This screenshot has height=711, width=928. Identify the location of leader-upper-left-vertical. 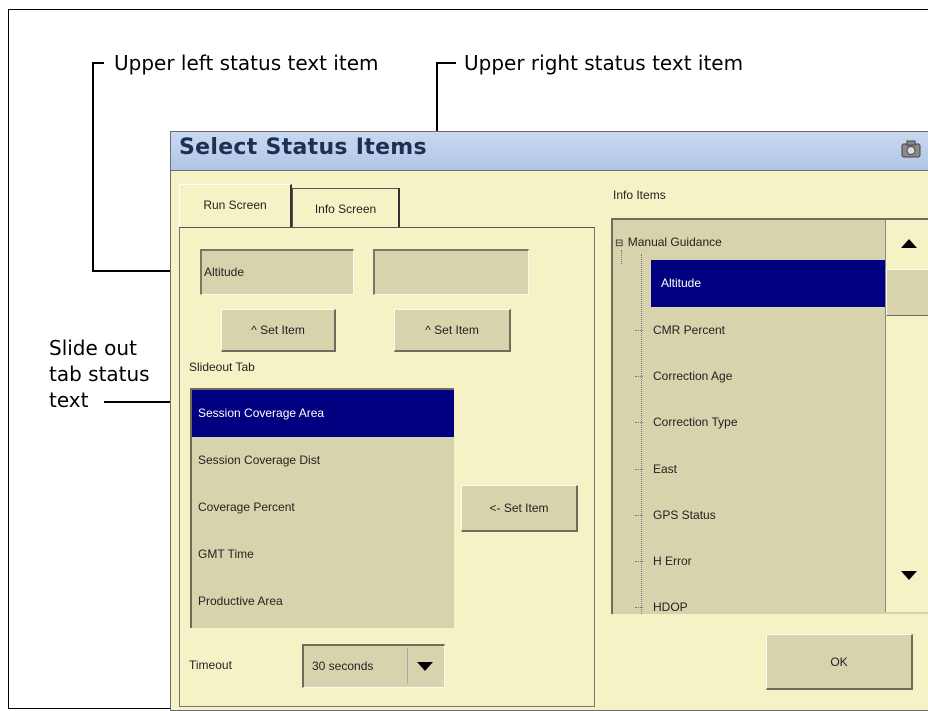
(93, 167).